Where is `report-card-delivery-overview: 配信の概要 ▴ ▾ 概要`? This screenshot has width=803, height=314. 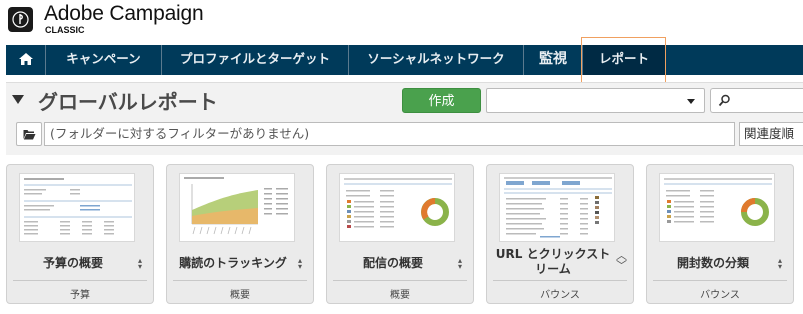
report-card-delivery-overview: 配信の概要 ▴ ▾ 概要 is located at coordinates (400, 234).